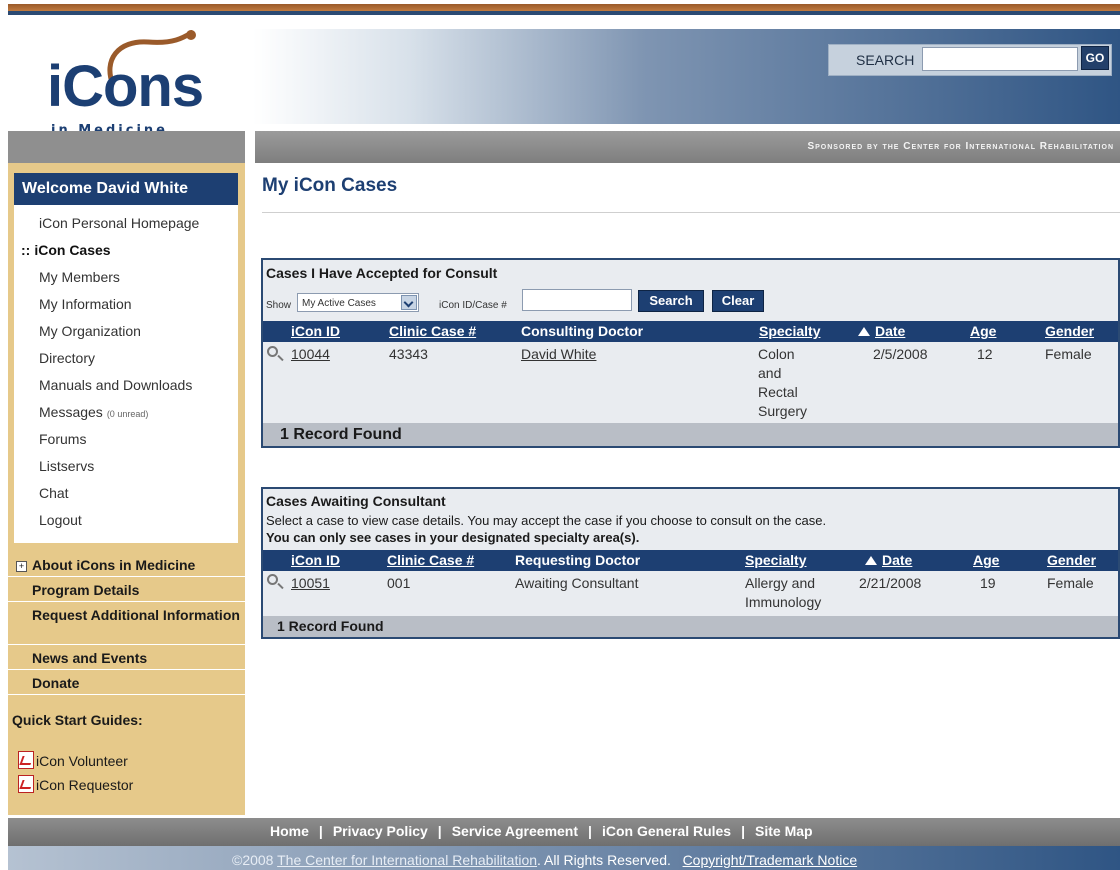 The height and width of the screenshot is (870, 1120). I want to click on sidebar-item-label: Directory, so click(67, 358).